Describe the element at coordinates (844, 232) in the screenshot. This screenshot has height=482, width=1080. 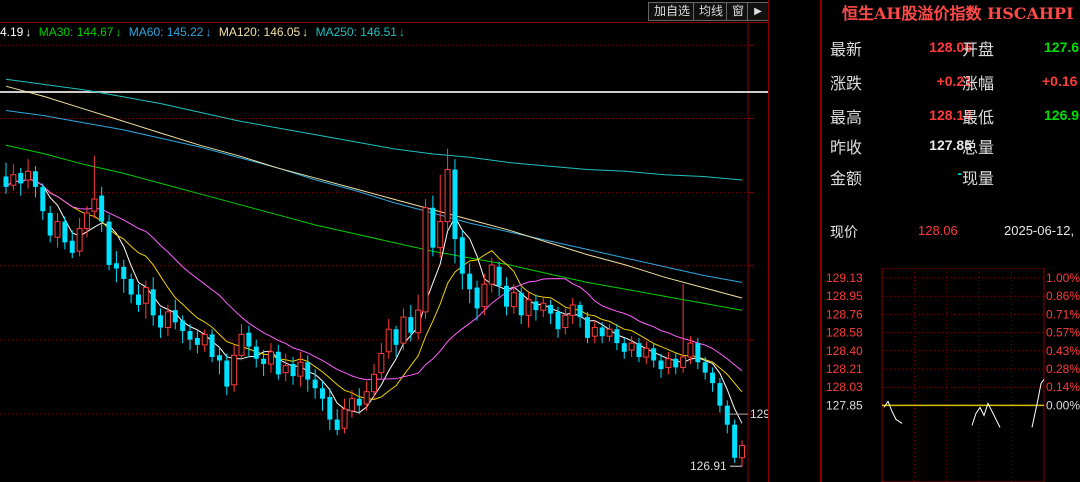
I see `current-price-label: 现价` at that location.